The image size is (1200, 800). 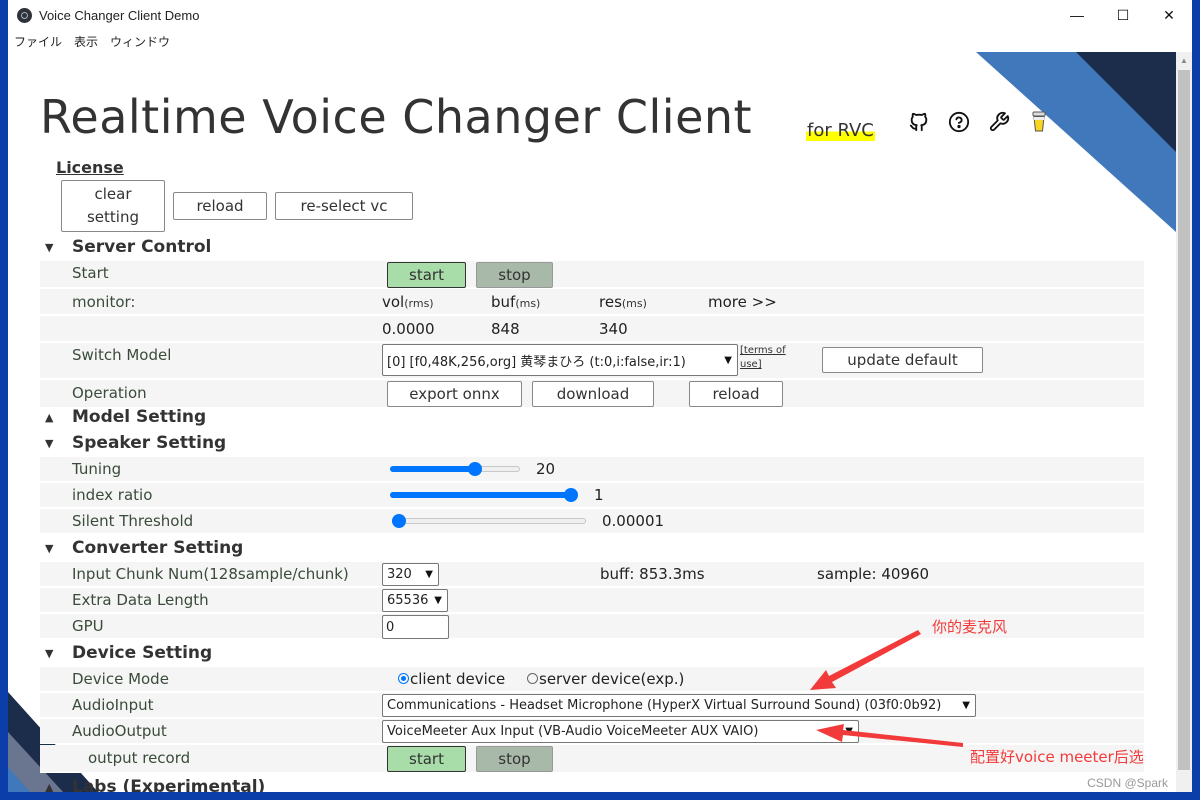 I want to click on clear-setting-label-line2: setting, so click(x=112, y=217).